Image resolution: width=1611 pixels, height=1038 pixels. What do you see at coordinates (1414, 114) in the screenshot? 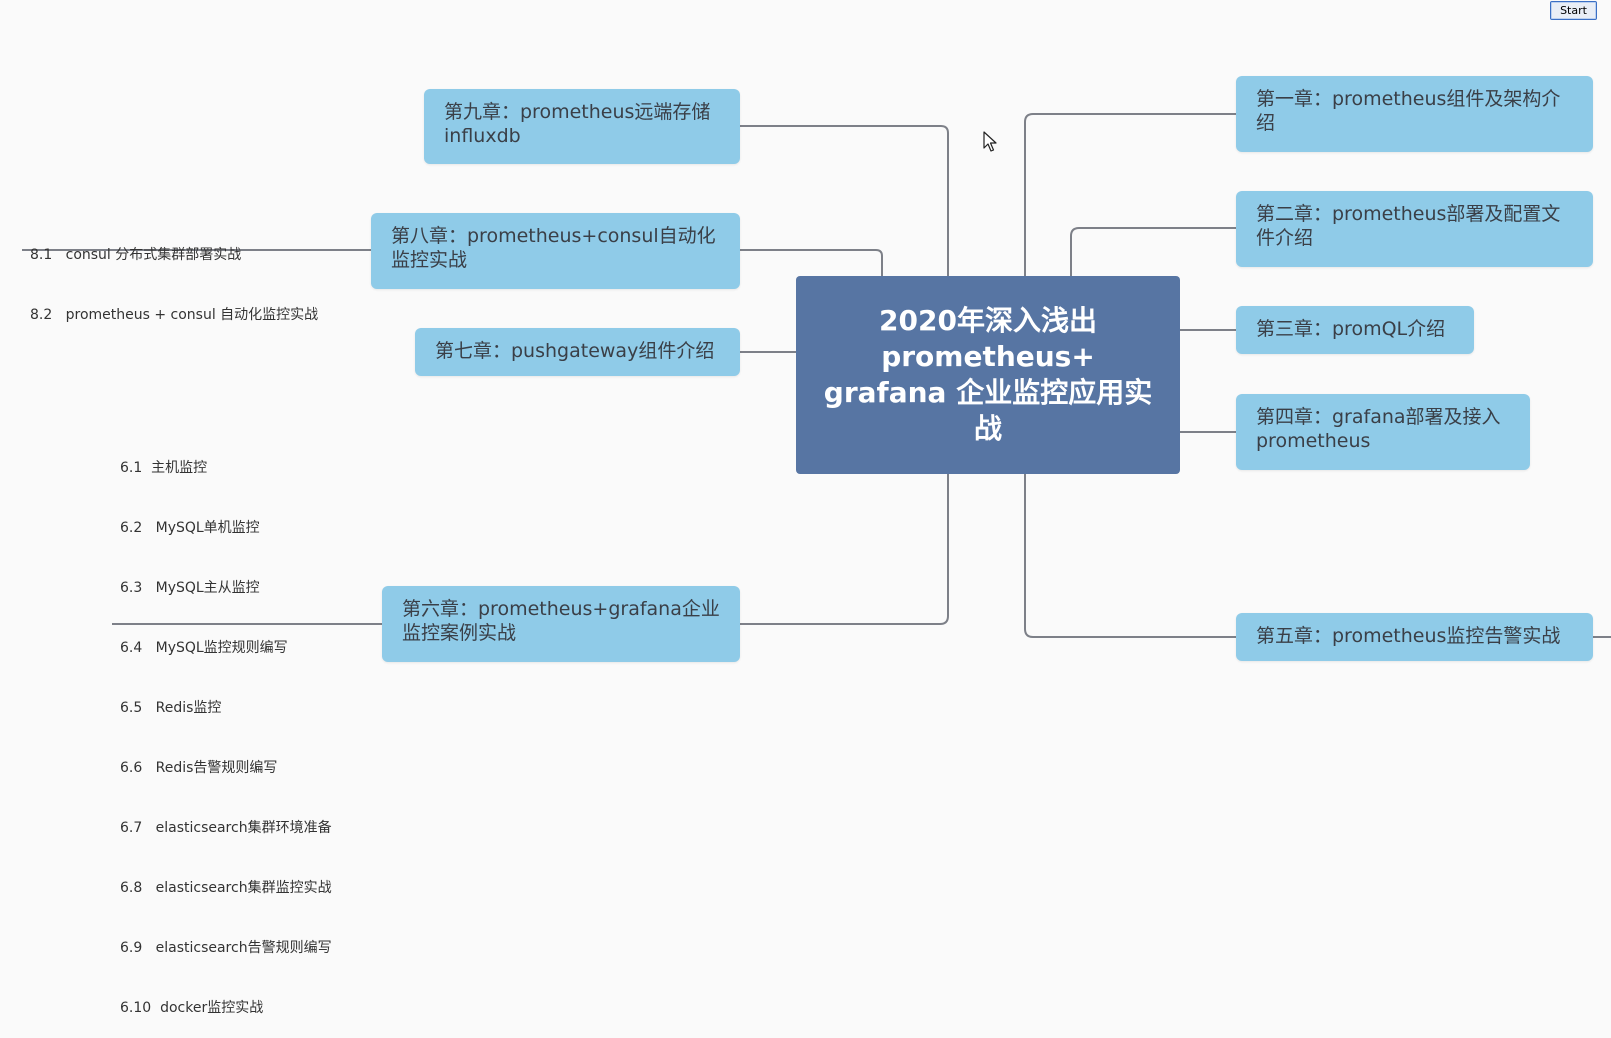
I see `chapter-1-node: 第一章：prometheus组件及架构介绍` at bounding box center [1414, 114].